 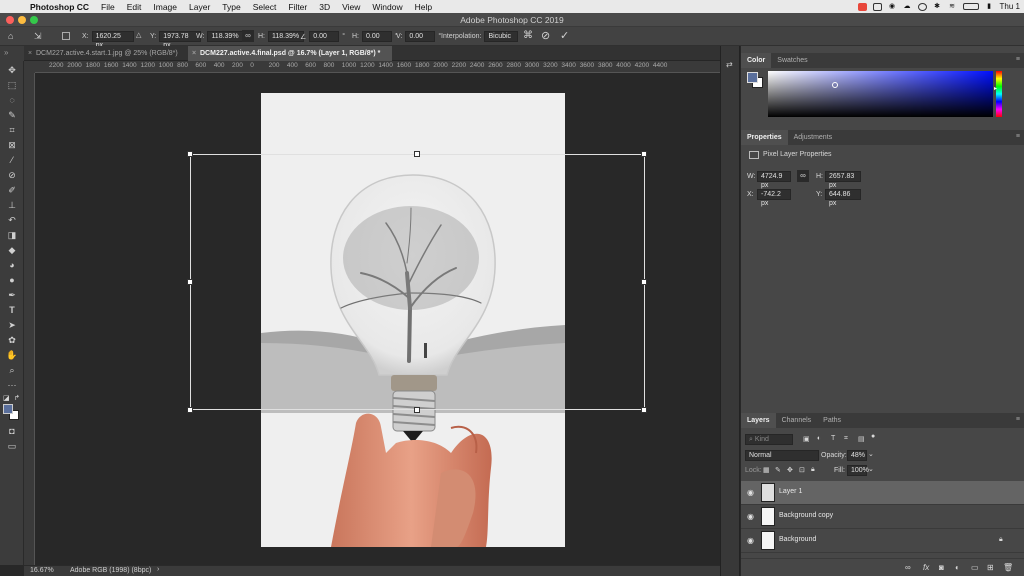 What do you see at coordinates (12, 220) in the screenshot?
I see `history-brush-tool-icon: ↶` at bounding box center [12, 220].